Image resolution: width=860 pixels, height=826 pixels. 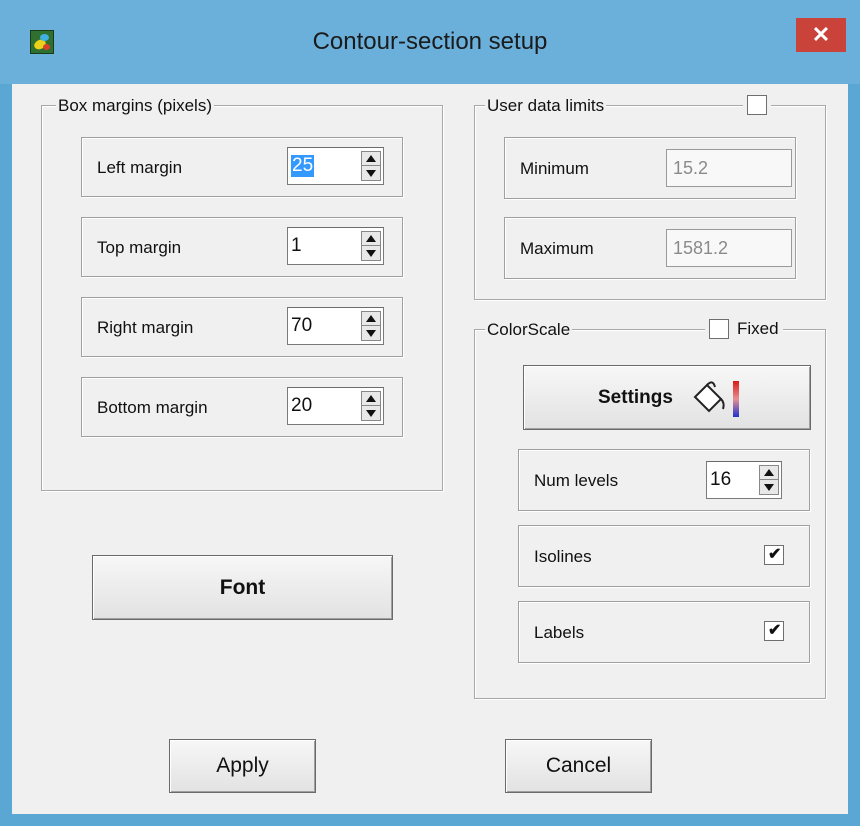 What do you see at coordinates (701, 248) in the screenshot?
I see `maximum-value: 1581.2` at bounding box center [701, 248].